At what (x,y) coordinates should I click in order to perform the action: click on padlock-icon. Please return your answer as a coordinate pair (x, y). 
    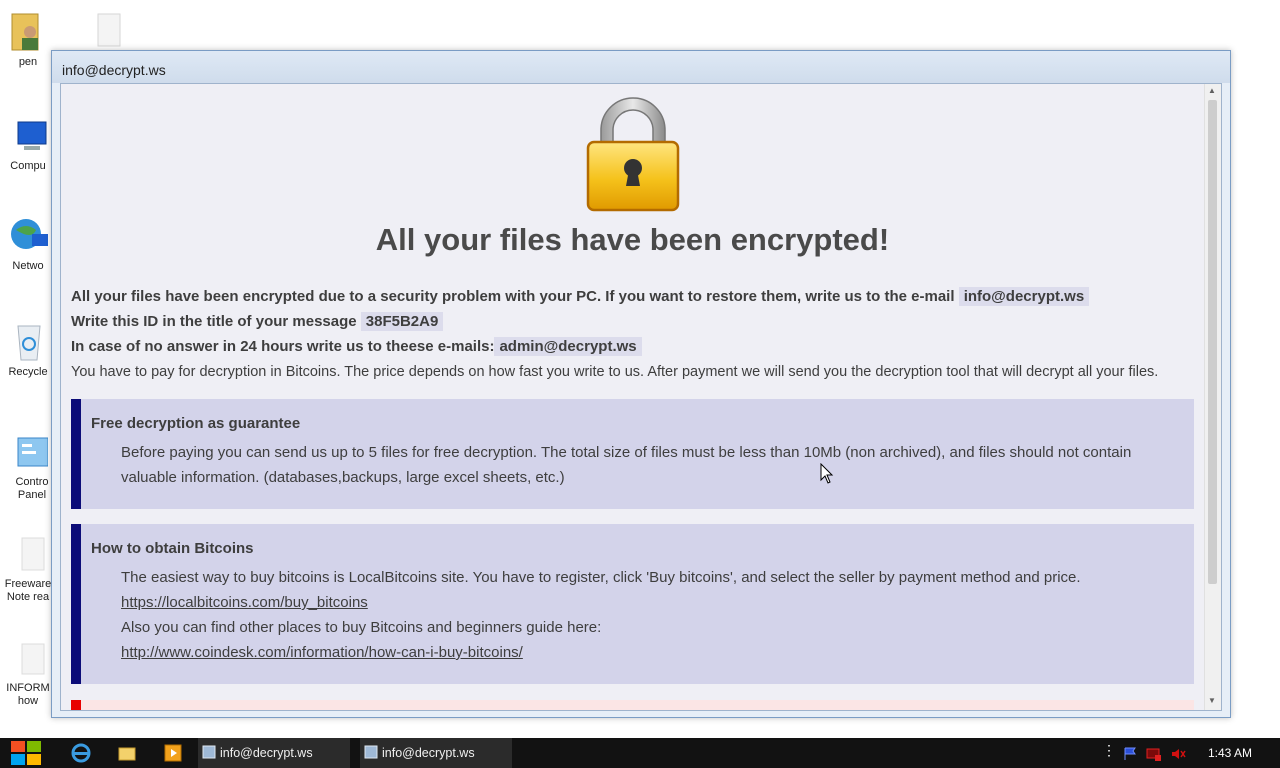
    Looking at the image, I should click on (633, 154).